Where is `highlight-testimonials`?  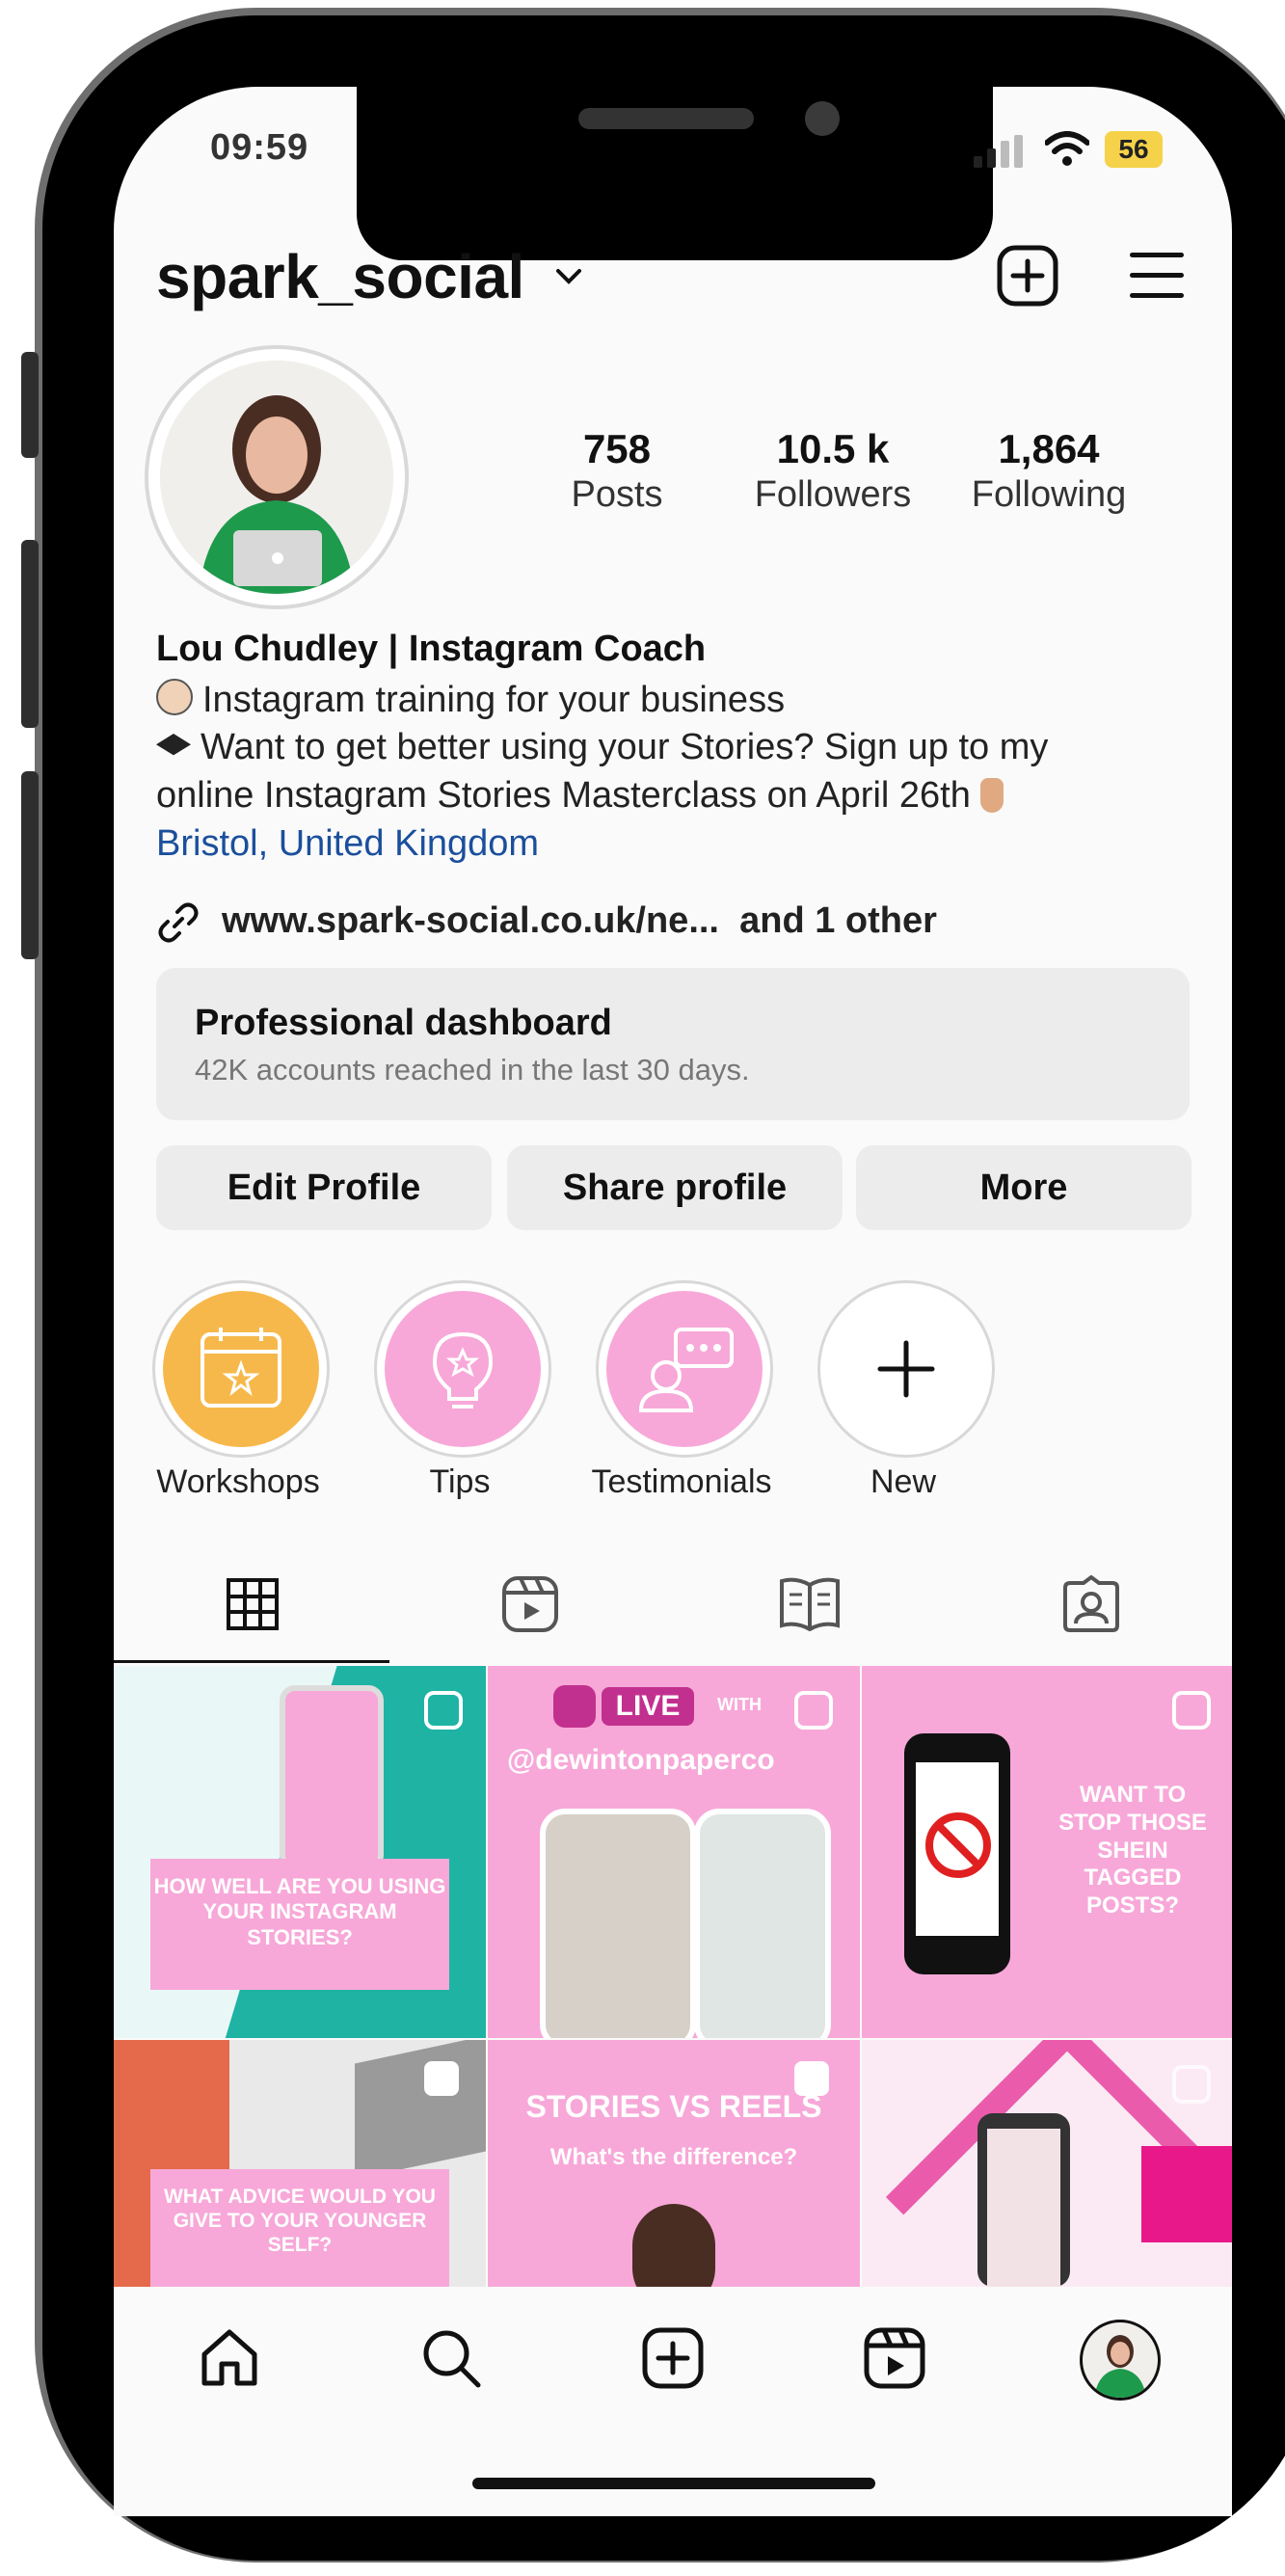
highlight-testimonials is located at coordinates (685, 1369).